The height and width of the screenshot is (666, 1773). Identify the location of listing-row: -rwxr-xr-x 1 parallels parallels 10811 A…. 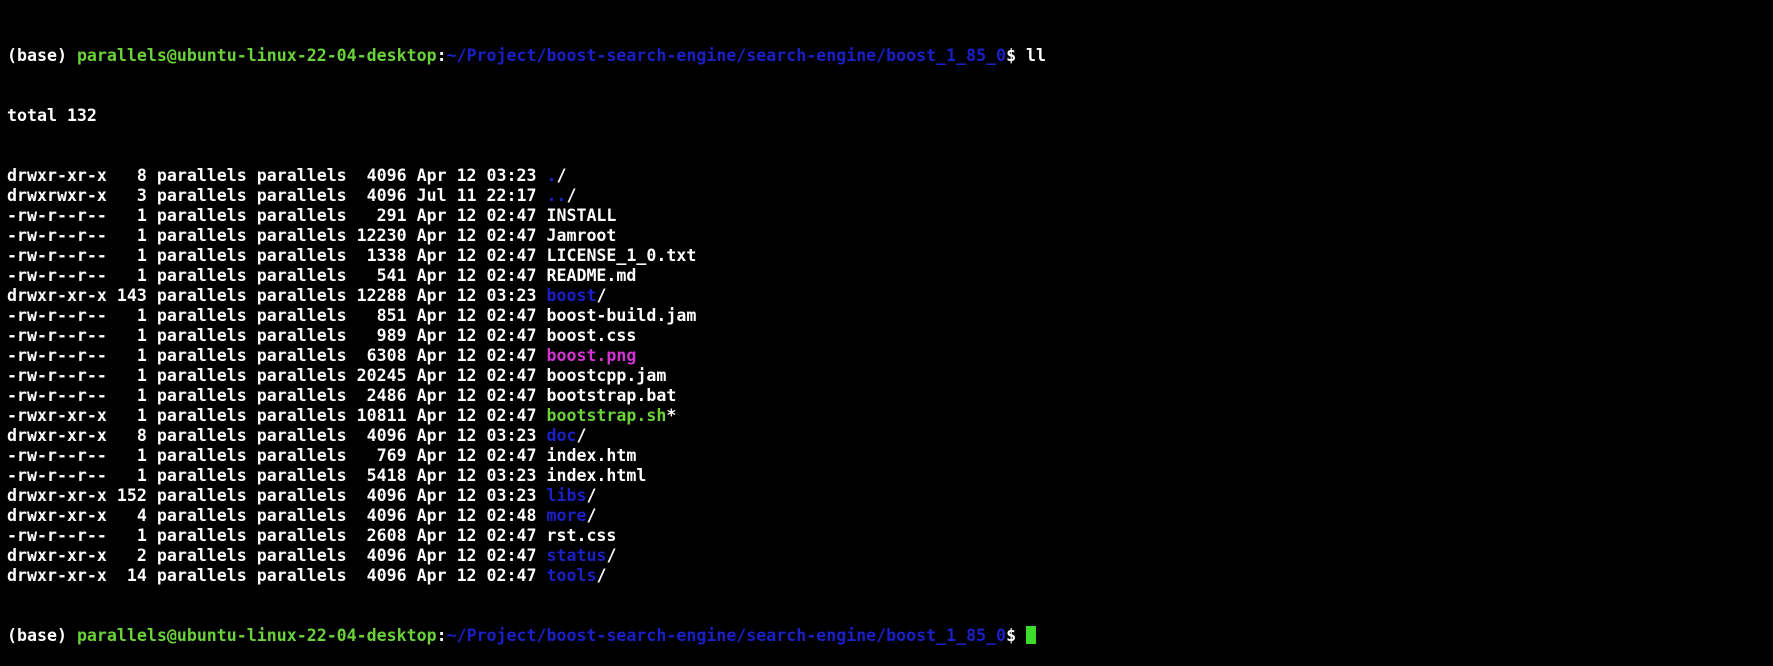
(890, 416).